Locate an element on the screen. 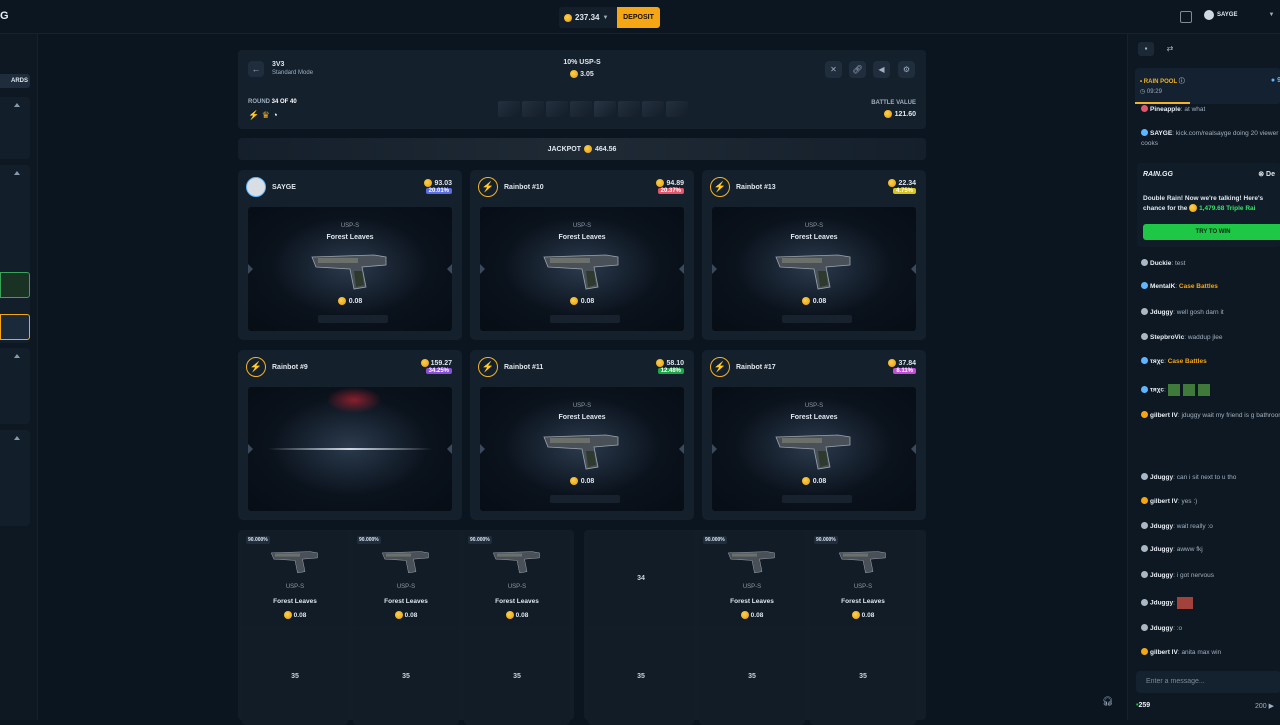 This screenshot has height=725, width=1280. rain-pool: • RAIN POOL ⓘ ◷ 09:29 ● 9 is located at coordinates (1207, 86).